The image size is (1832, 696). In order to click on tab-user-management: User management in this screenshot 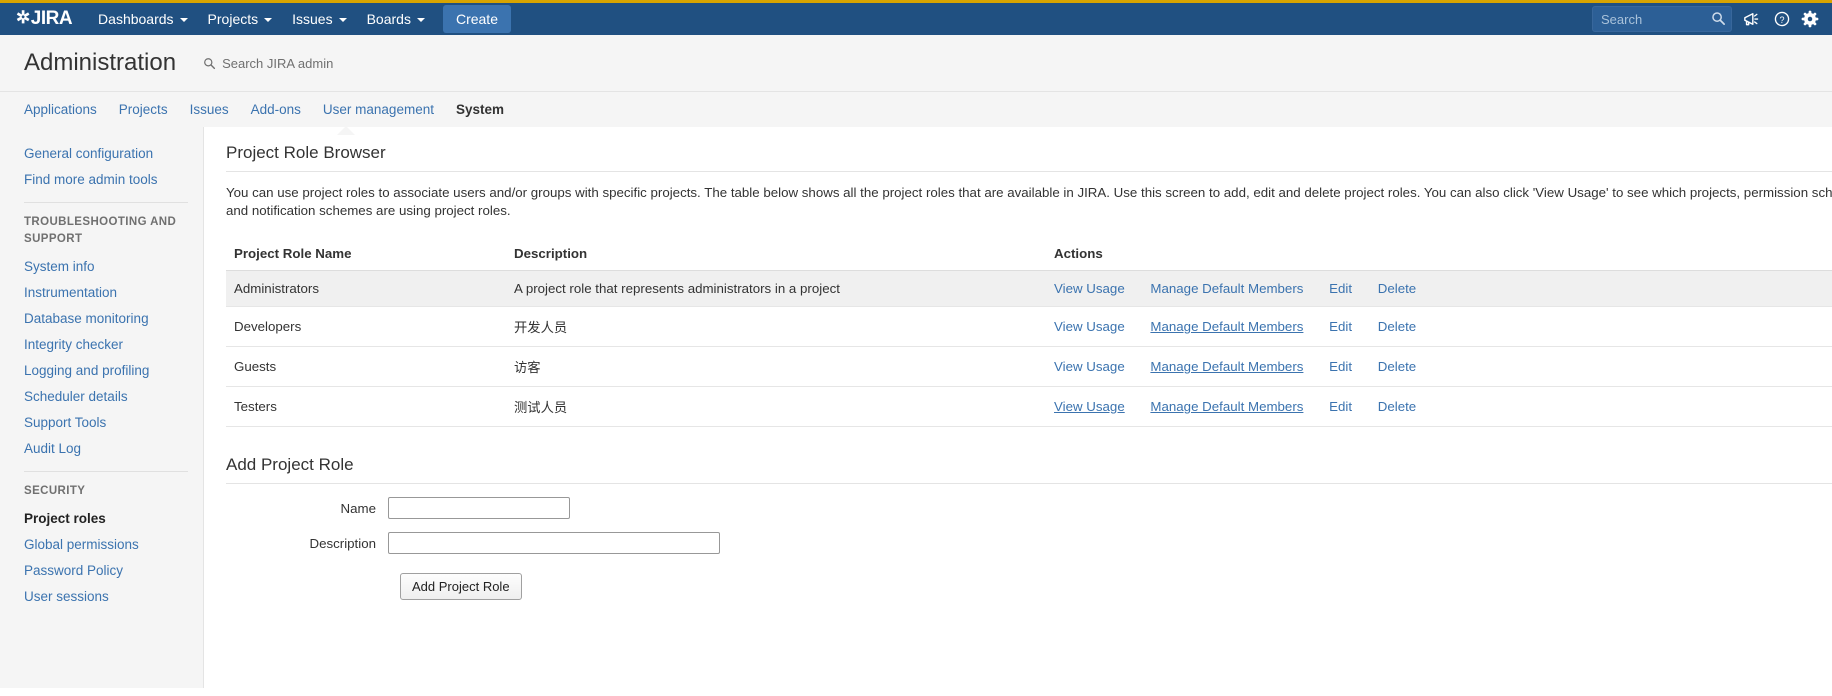, I will do `click(378, 109)`.